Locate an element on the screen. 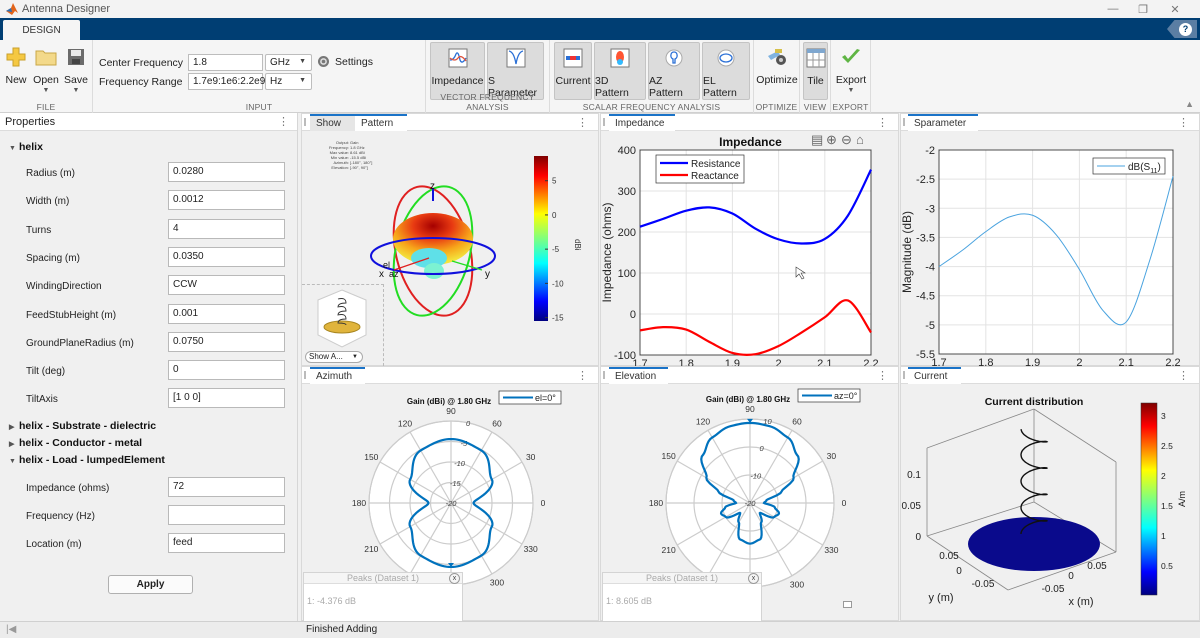  back-lobe is located at coordinates (434, 271).